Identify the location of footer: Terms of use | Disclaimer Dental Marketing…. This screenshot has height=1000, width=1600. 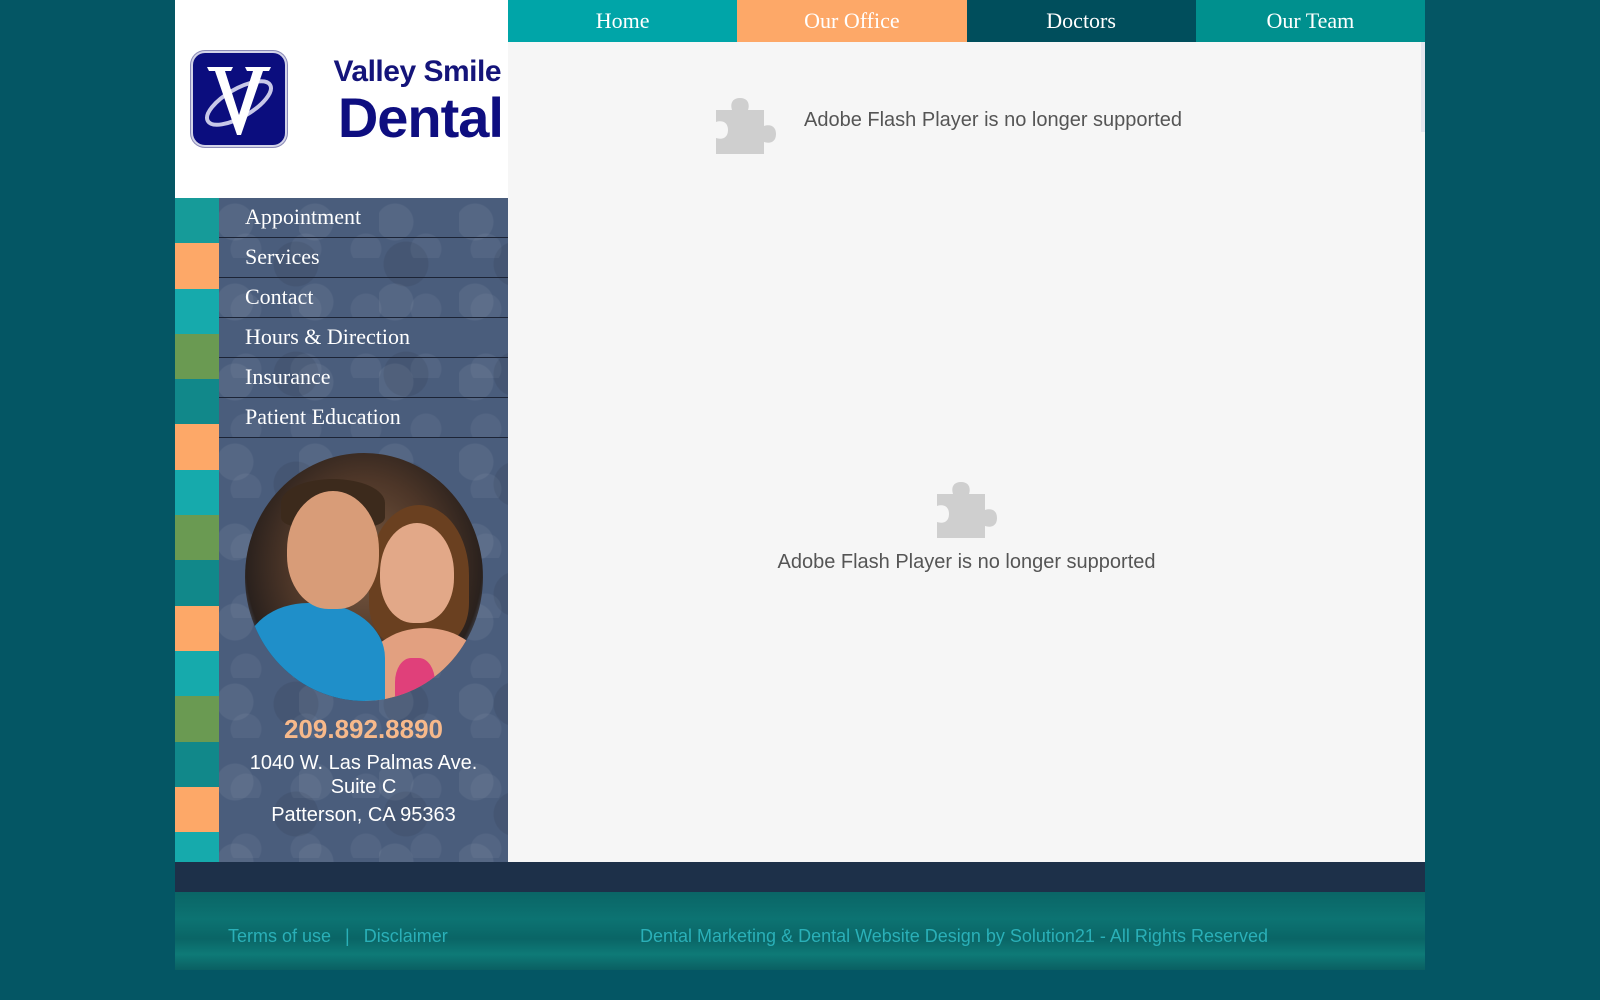
(800, 931).